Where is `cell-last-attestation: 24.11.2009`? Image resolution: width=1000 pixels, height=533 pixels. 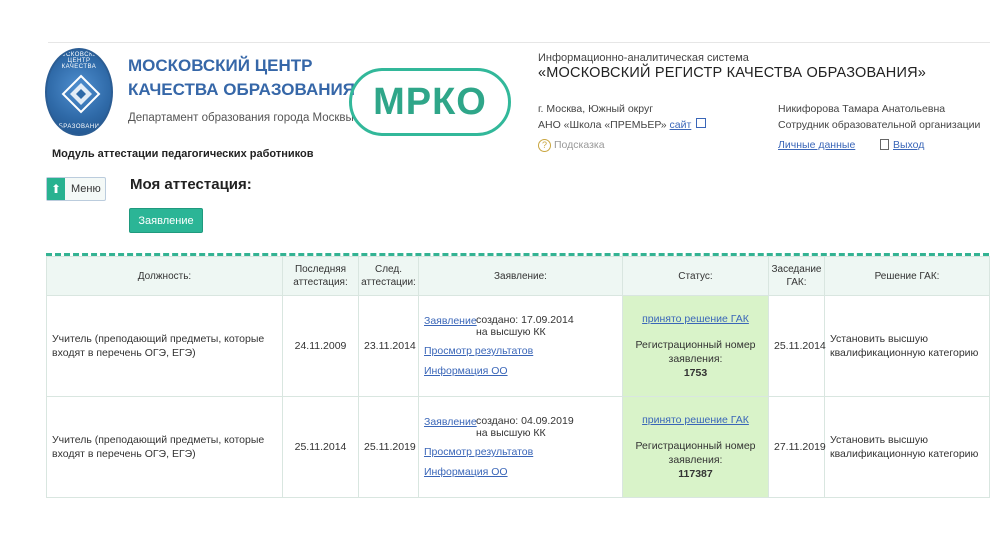 cell-last-attestation: 24.11.2009 is located at coordinates (320, 346).